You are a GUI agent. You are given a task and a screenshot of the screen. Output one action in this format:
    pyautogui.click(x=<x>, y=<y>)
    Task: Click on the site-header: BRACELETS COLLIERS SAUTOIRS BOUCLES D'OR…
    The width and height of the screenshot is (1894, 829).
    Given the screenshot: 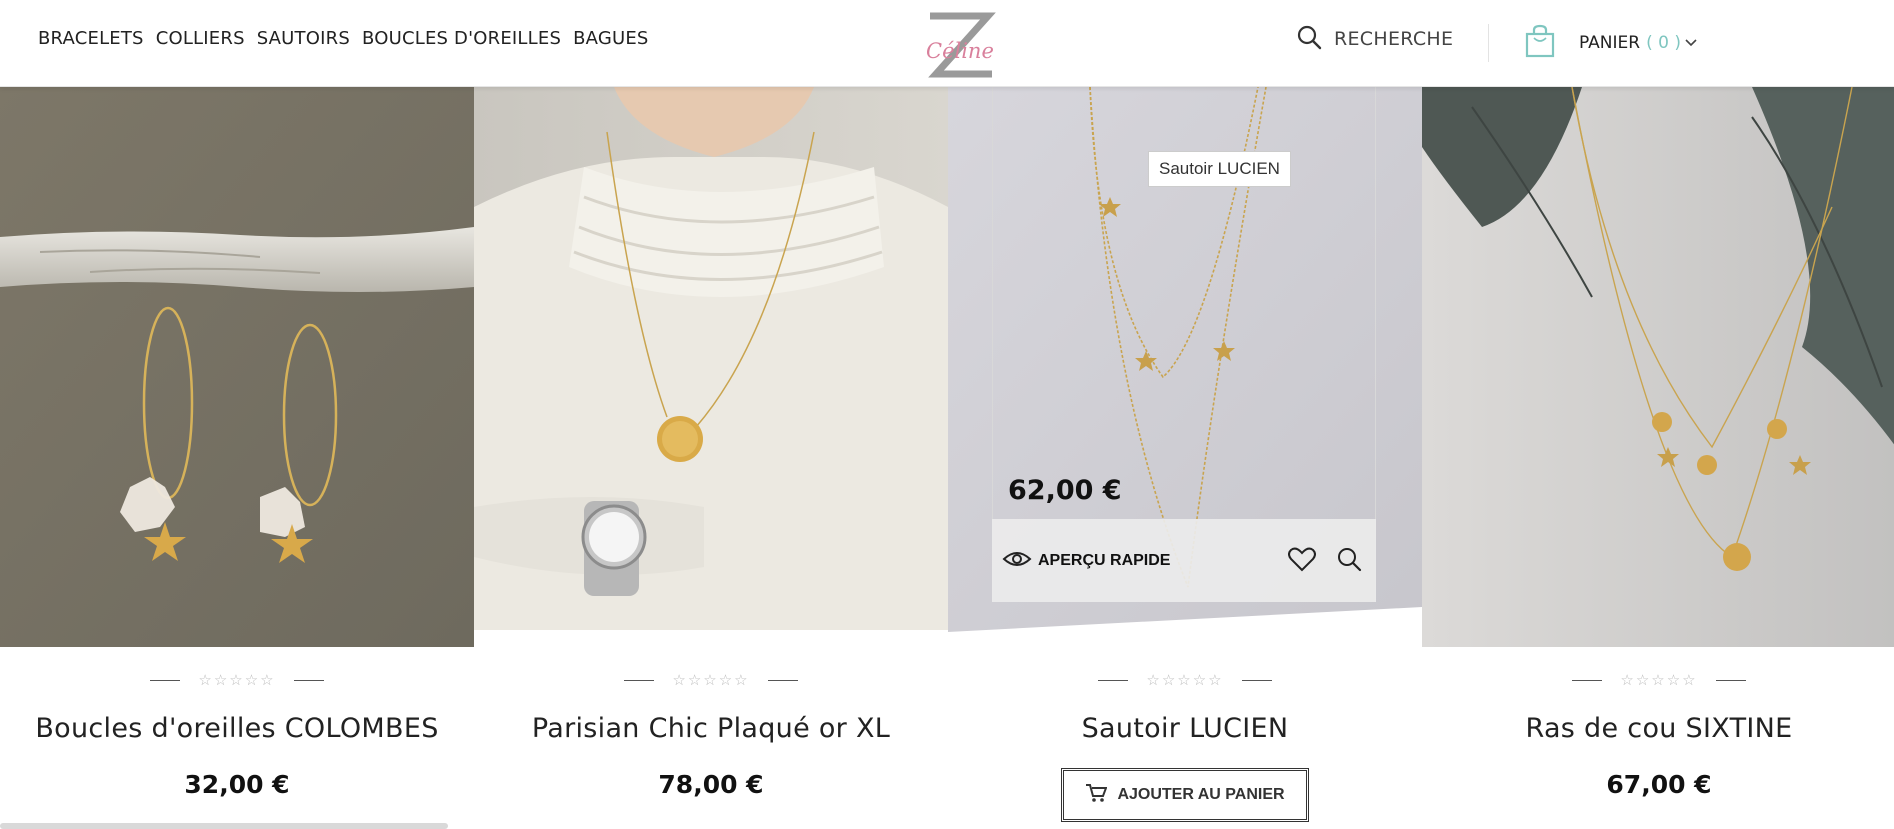 What is the action you would take?
    pyautogui.click(x=947, y=43)
    